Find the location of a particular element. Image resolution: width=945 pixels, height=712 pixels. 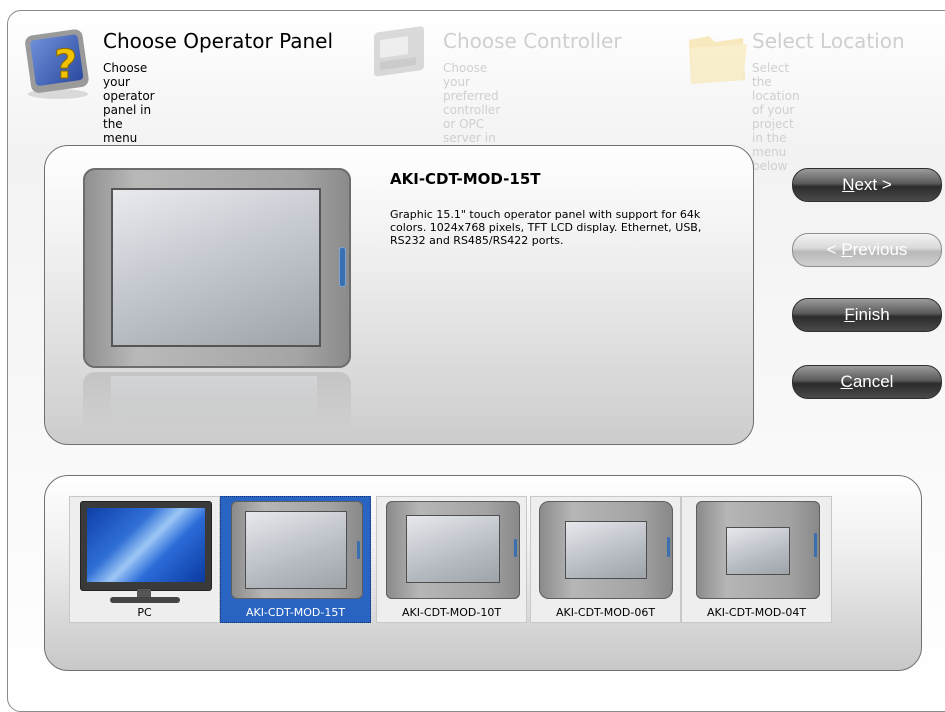

panel-06t-screen is located at coordinates (606, 550).